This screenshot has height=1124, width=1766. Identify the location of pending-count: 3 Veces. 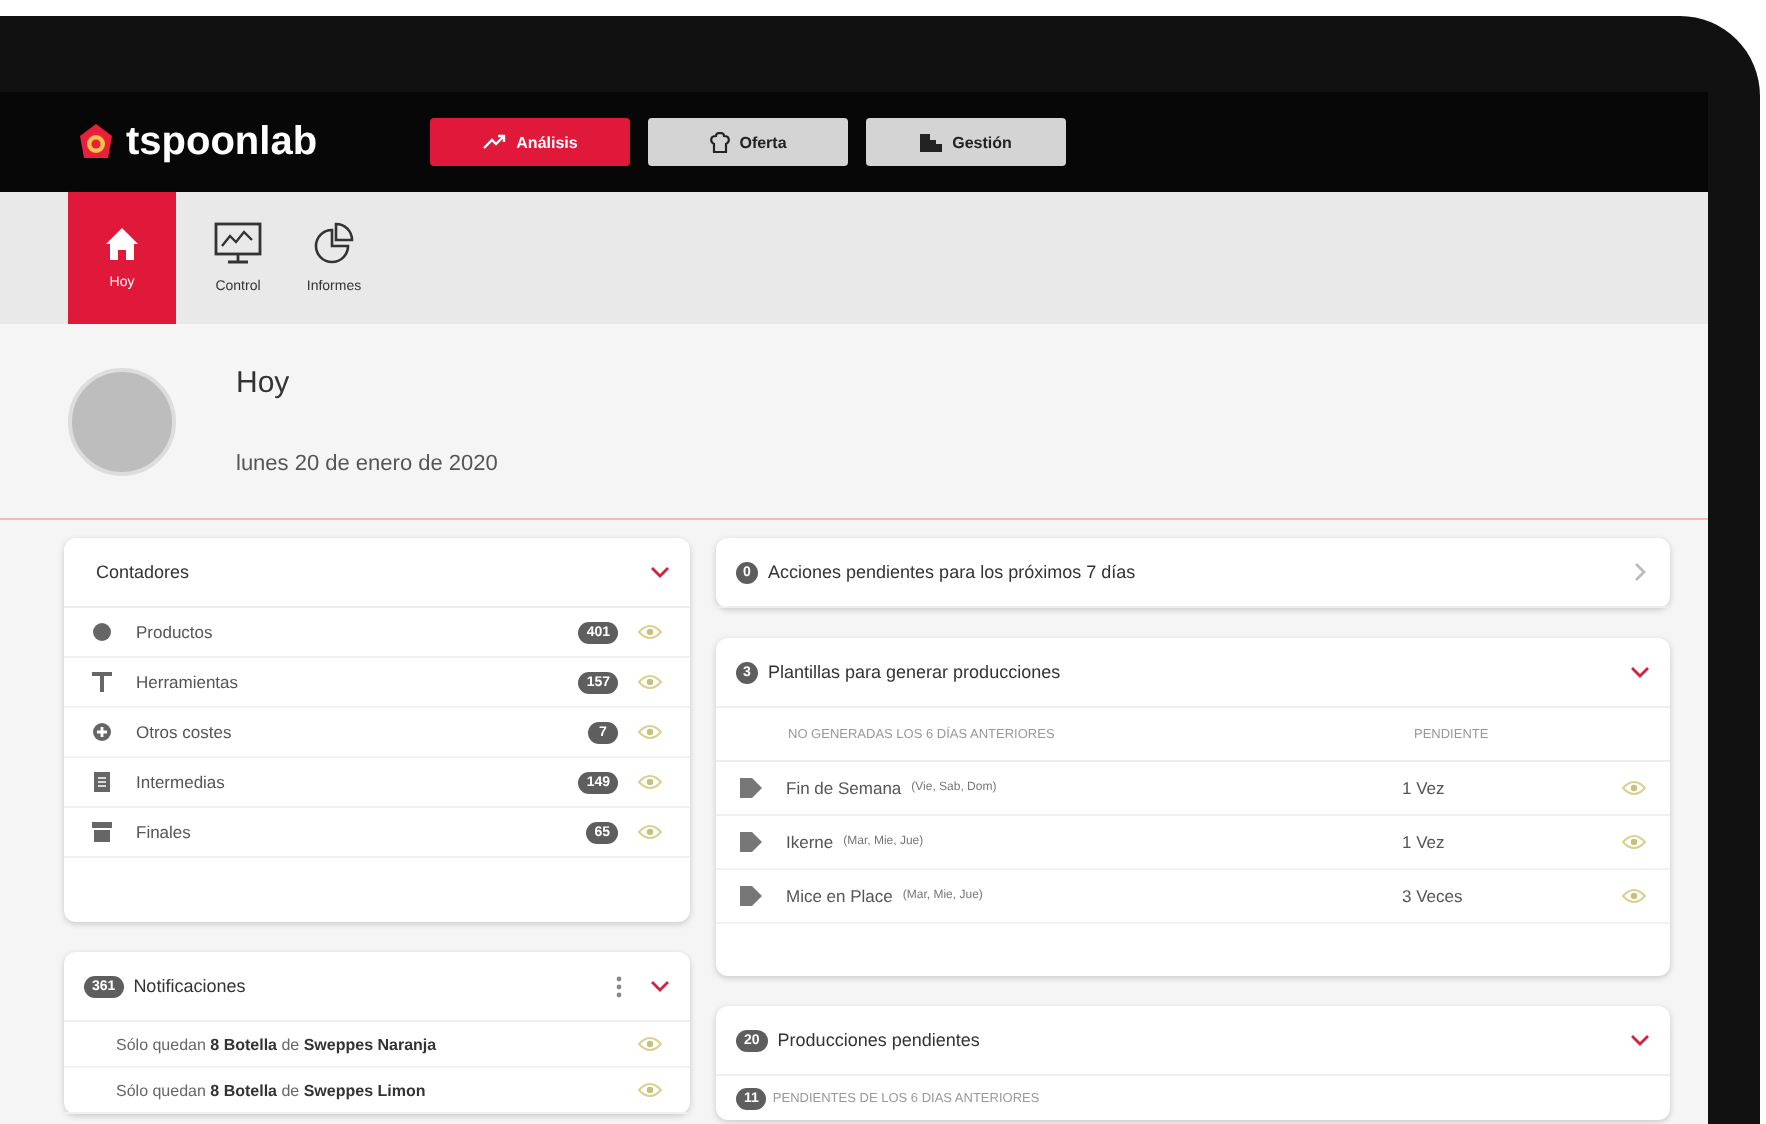
(1433, 896).